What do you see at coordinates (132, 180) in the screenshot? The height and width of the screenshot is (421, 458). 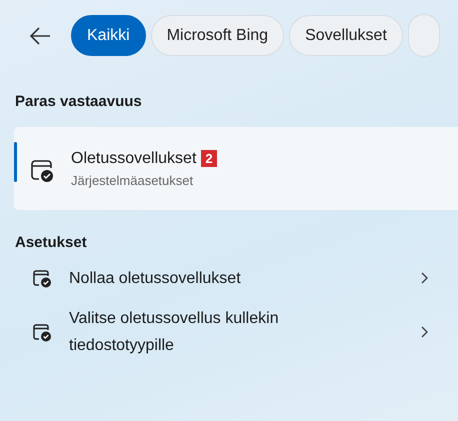 I see `result-subtitle: Järjestelmäasetukset` at bounding box center [132, 180].